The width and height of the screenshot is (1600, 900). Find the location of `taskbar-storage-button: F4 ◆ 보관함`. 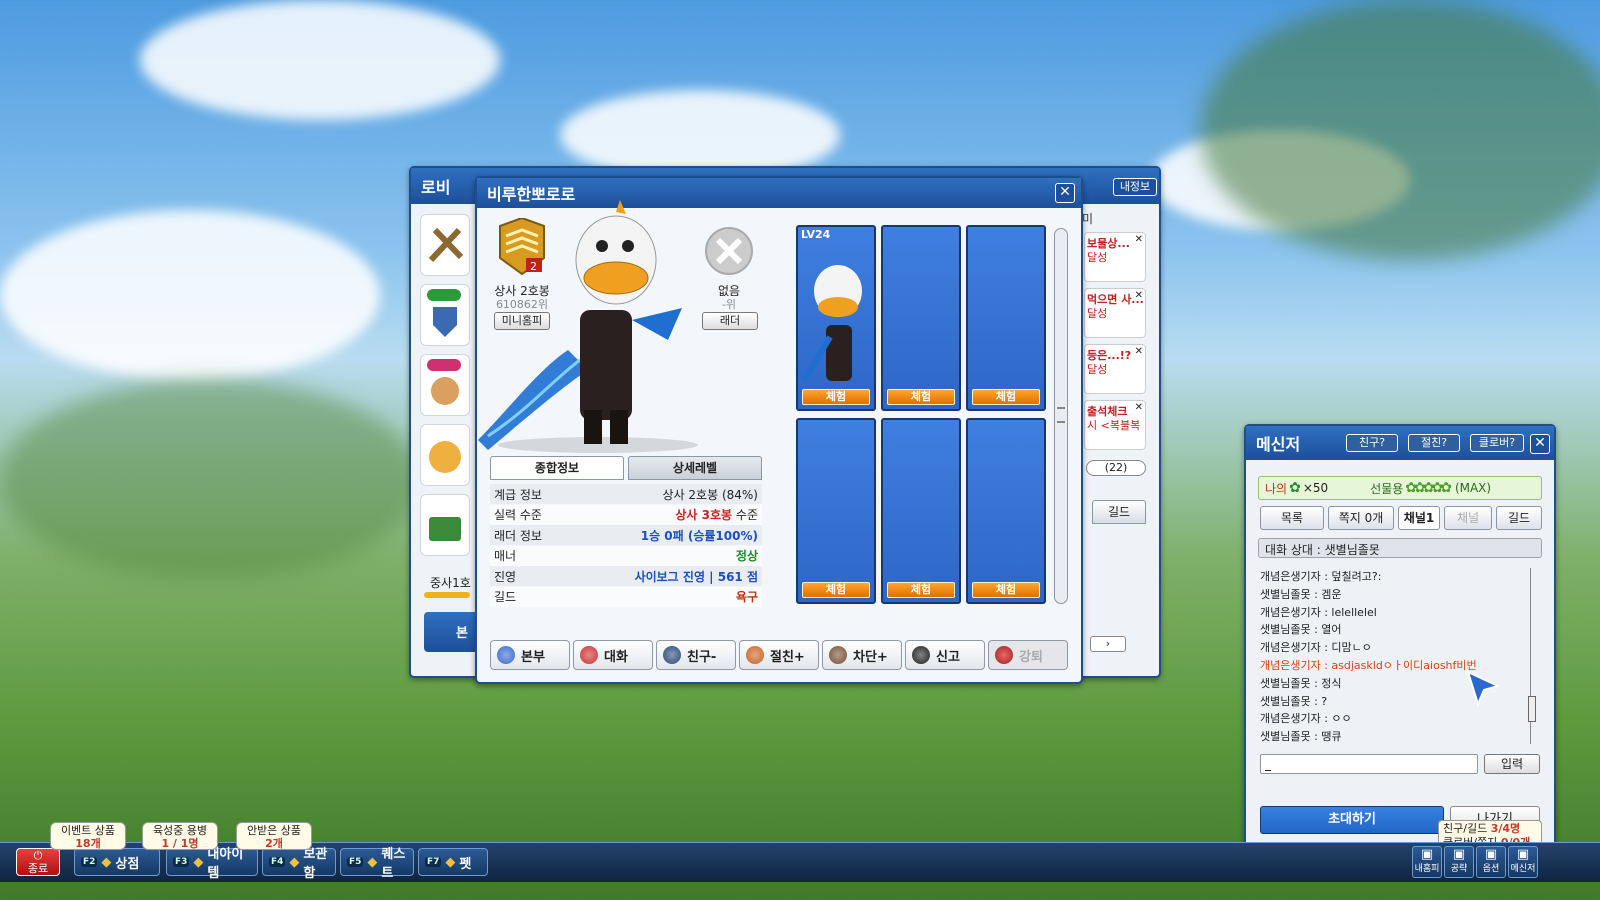

taskbar-storage-button: F4 ◆ 보관함 is located at coordinates (299, 864).